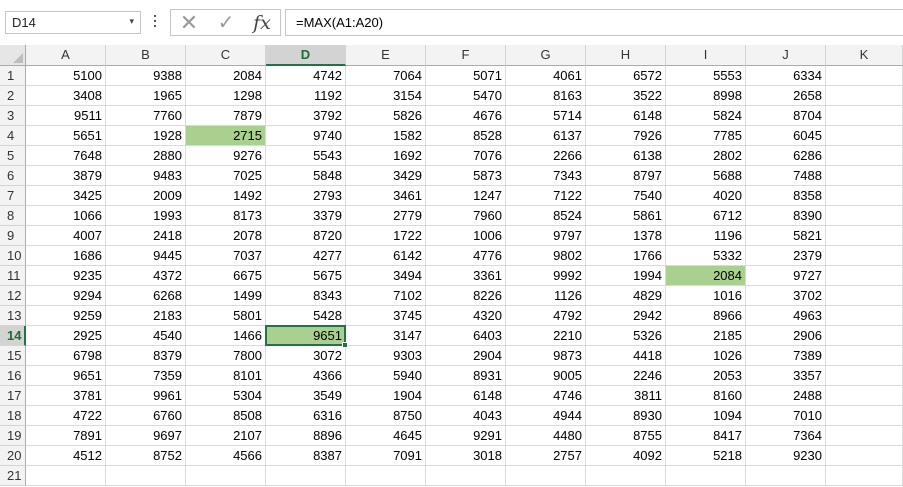 This screenshot has width=903, height=487. What do you see at coordinates (146, 416) in the screenshot?
I see `cell-b18: 6760` at bounding box center [146, 416].